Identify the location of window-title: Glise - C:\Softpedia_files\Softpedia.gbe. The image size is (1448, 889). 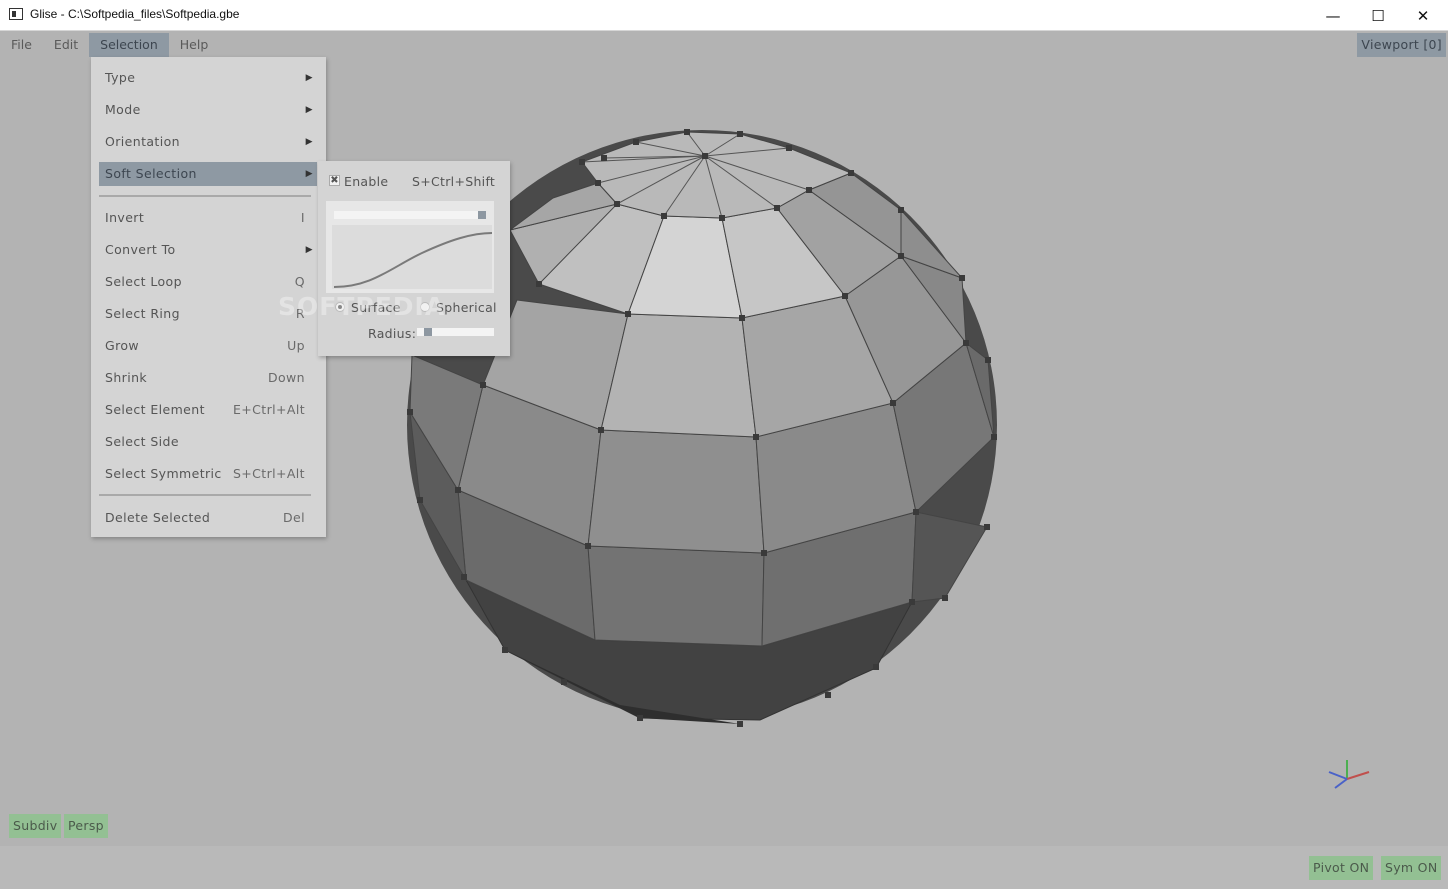
(135, 14).